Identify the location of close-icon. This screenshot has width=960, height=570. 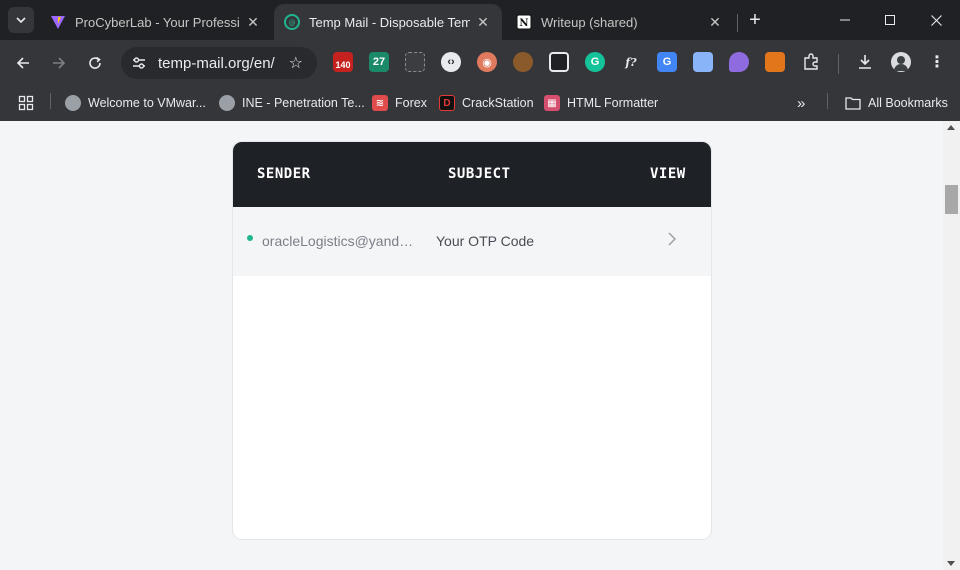
(936, 20).